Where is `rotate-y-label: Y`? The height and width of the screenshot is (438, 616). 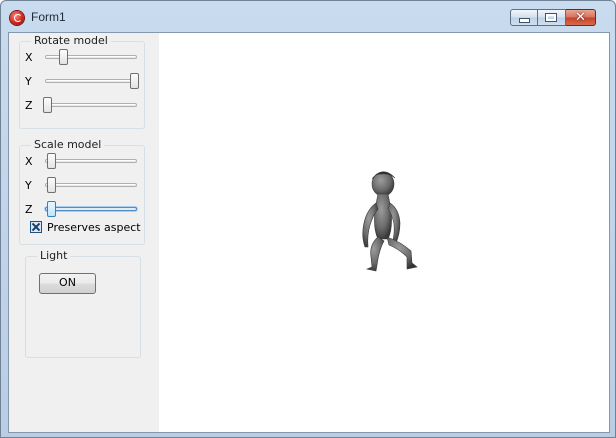 rotate-y-label: Y is located at coordinates (28, 81).